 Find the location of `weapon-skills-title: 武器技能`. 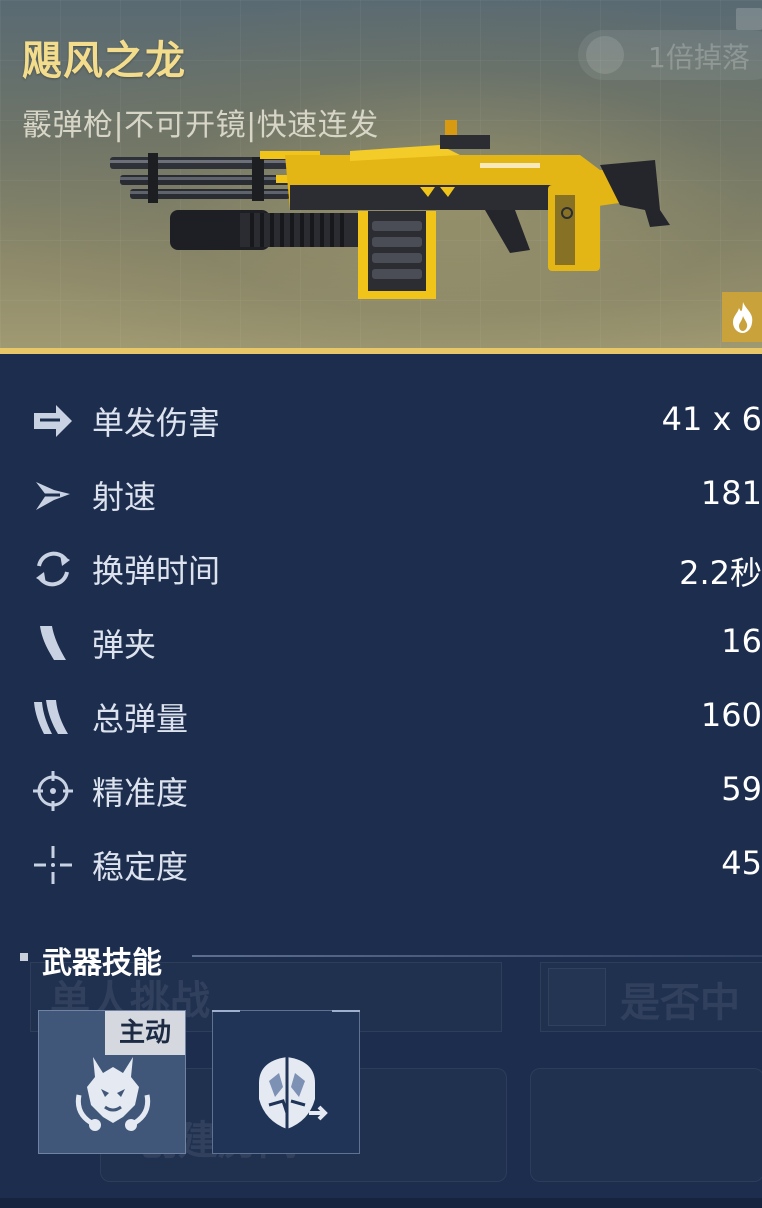

weapon-skills-title: 武器技能 is located at coordinates (102, 963).